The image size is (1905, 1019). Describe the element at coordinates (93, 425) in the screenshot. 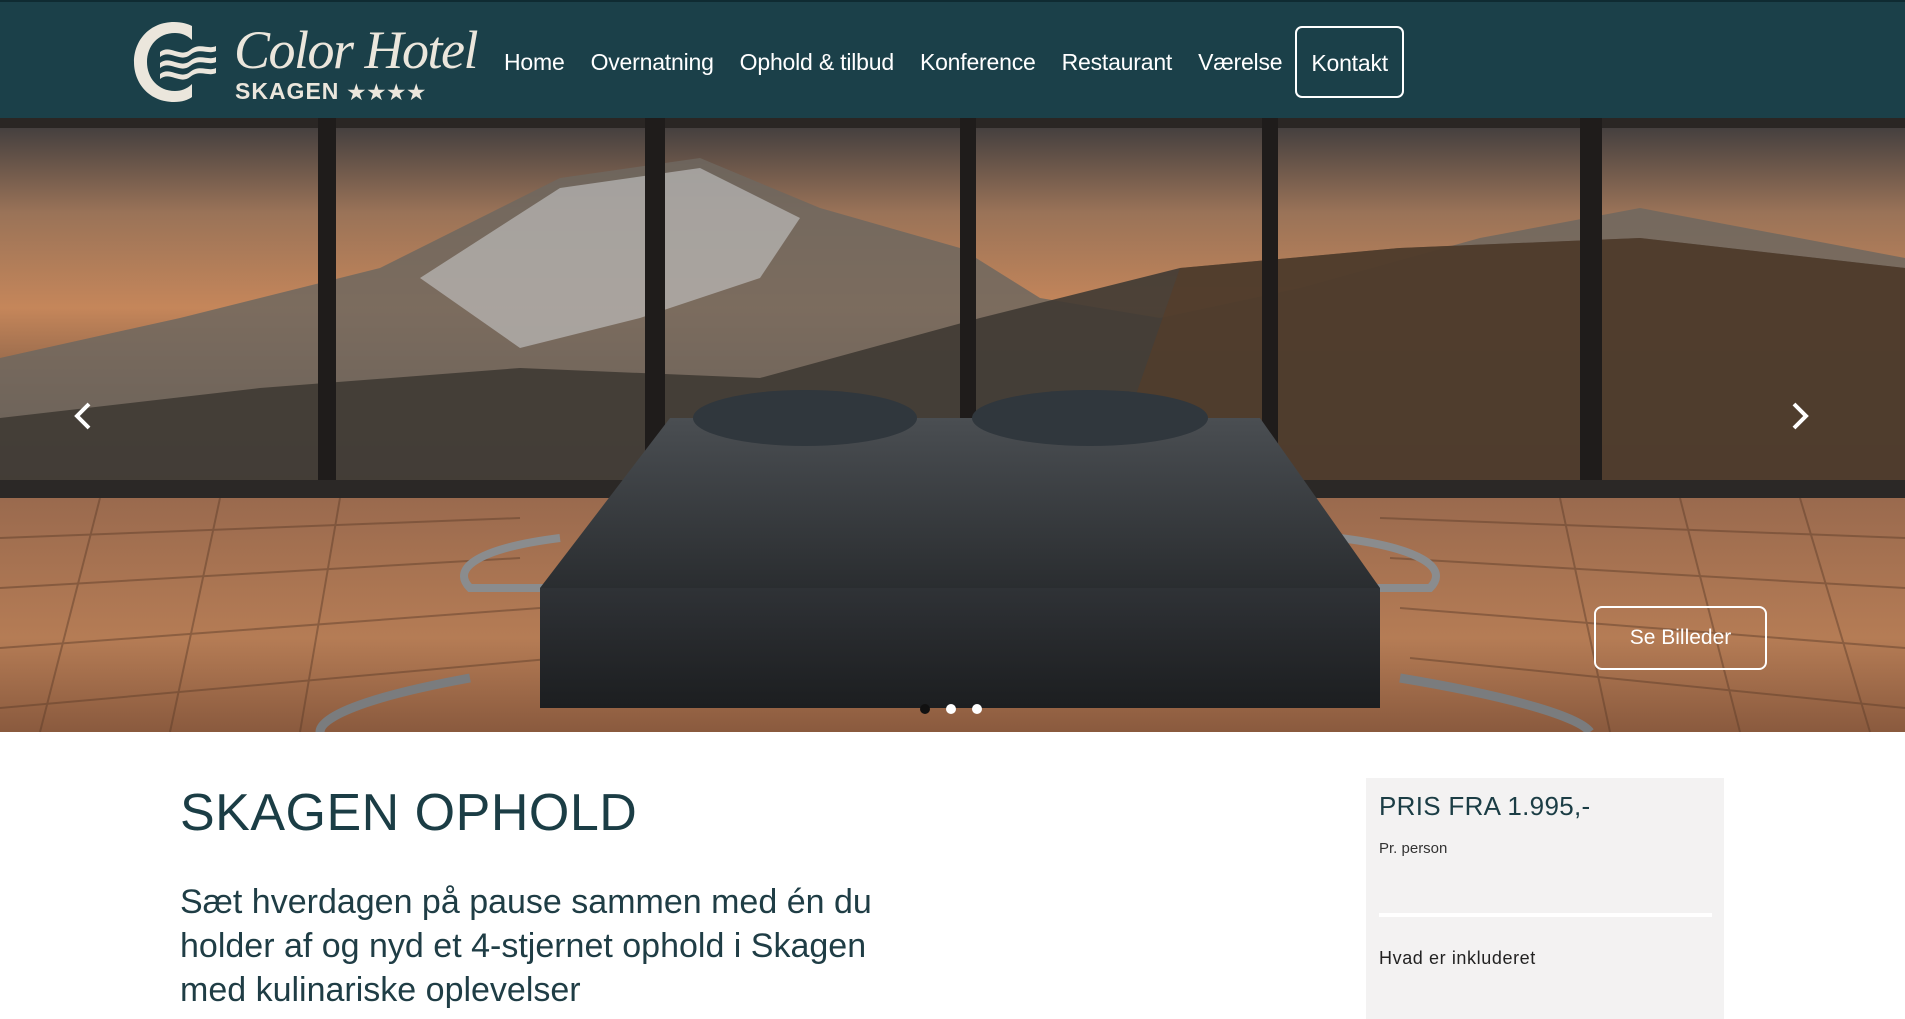

I see `slider-prev-button` at that location.